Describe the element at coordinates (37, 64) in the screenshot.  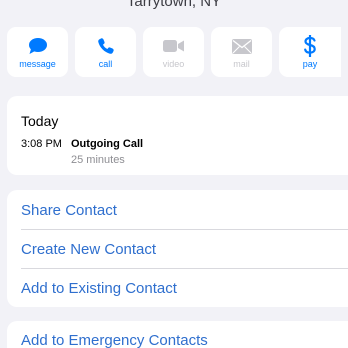
I see `message-button-label: message` at that location.